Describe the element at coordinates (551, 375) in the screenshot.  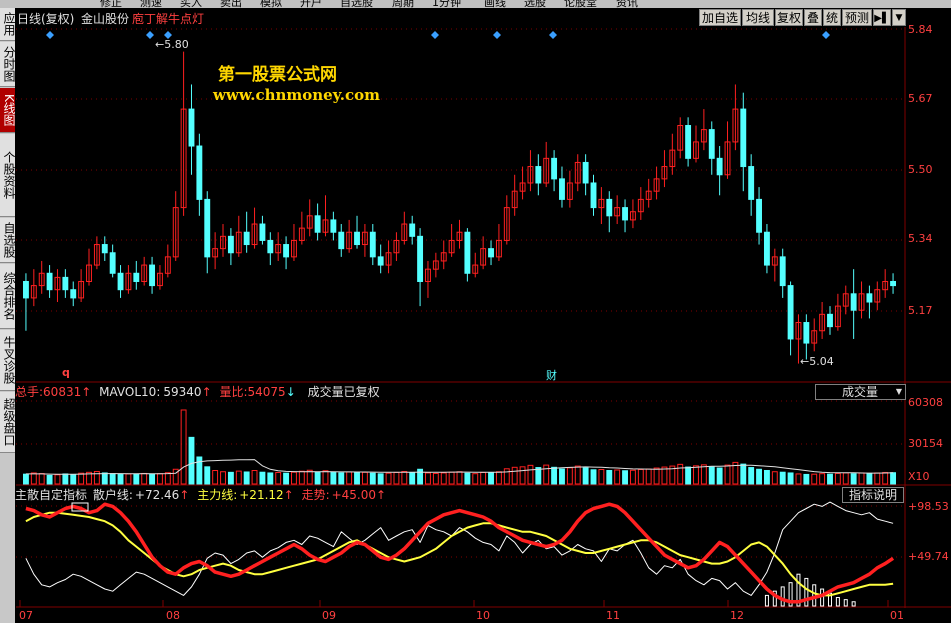
I see `finance-marker: 财` at that location.